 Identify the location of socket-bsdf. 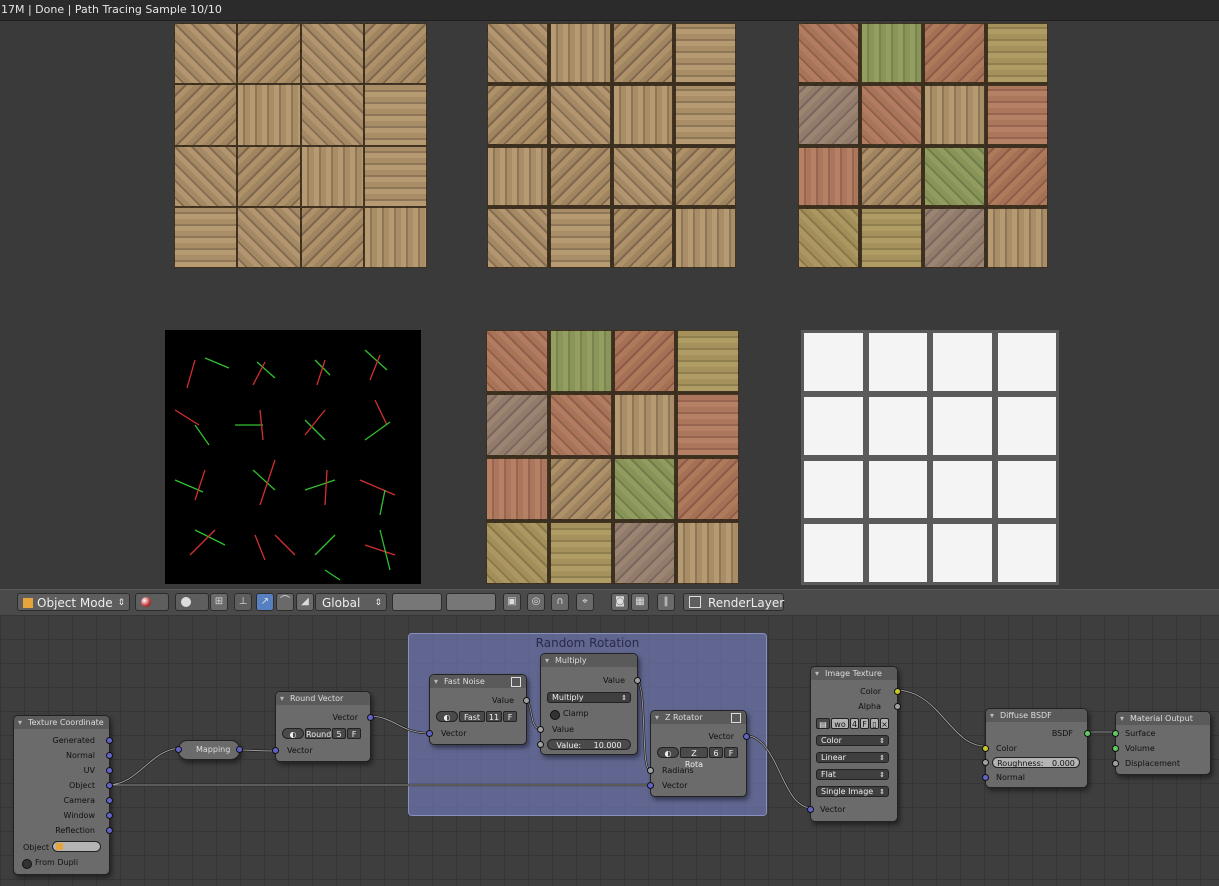
(1087, 733).